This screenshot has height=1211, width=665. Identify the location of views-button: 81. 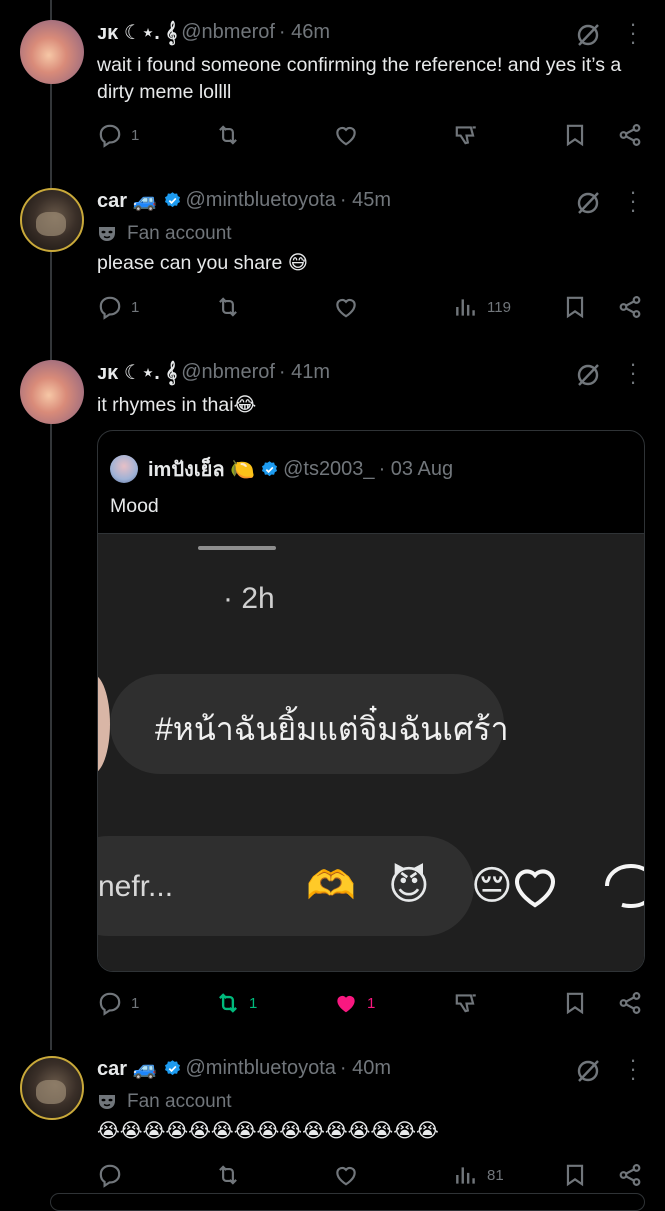
(478, 1175).